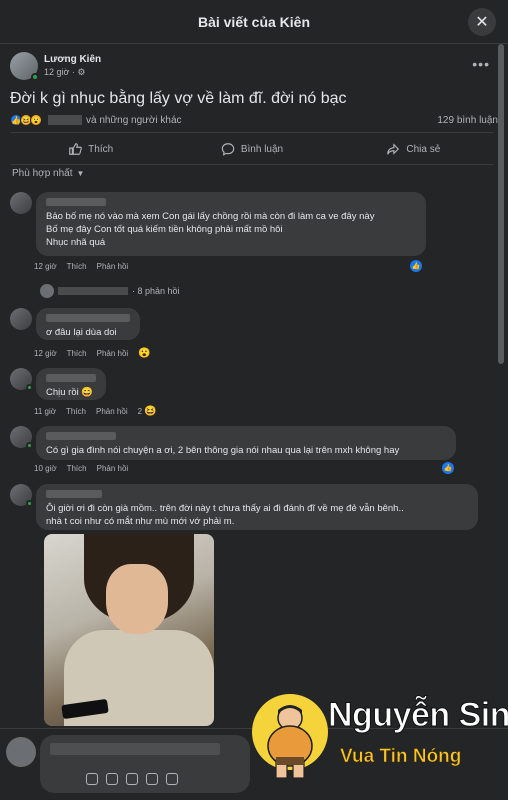 Image resolution: width=508 pixels, height=800 pixels. Describe the element at coordinates (93, 291) in the screenshot. I see `replier-name-blurred` at that location.